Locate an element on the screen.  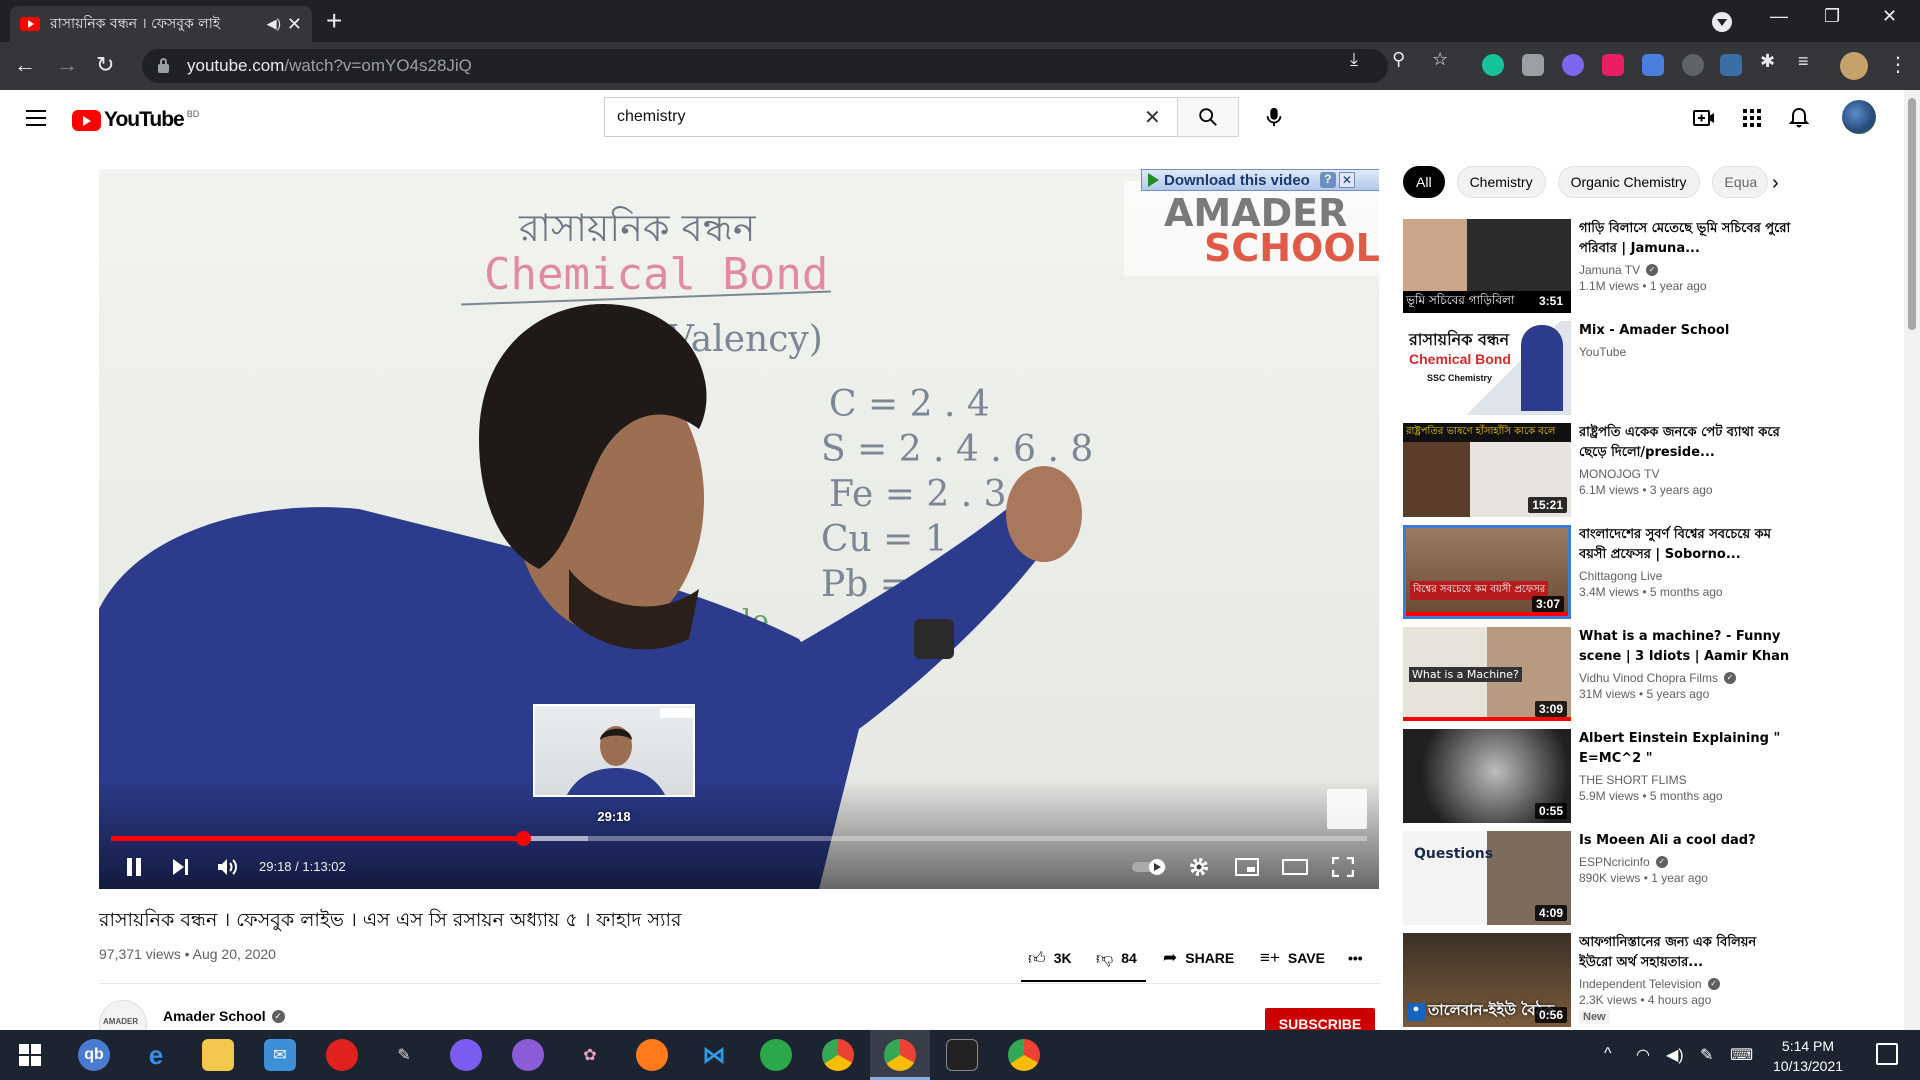
chrome-active-icon is located at coordinates (900, 1055).